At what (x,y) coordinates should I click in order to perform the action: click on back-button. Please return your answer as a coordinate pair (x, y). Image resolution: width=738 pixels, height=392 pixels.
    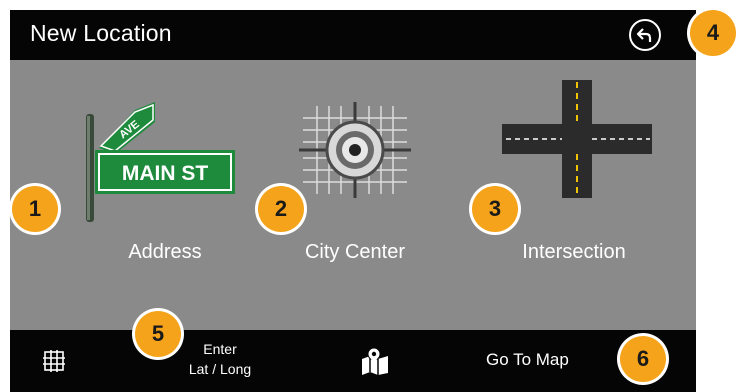
    Looking at the image, I should click on (645, 35).